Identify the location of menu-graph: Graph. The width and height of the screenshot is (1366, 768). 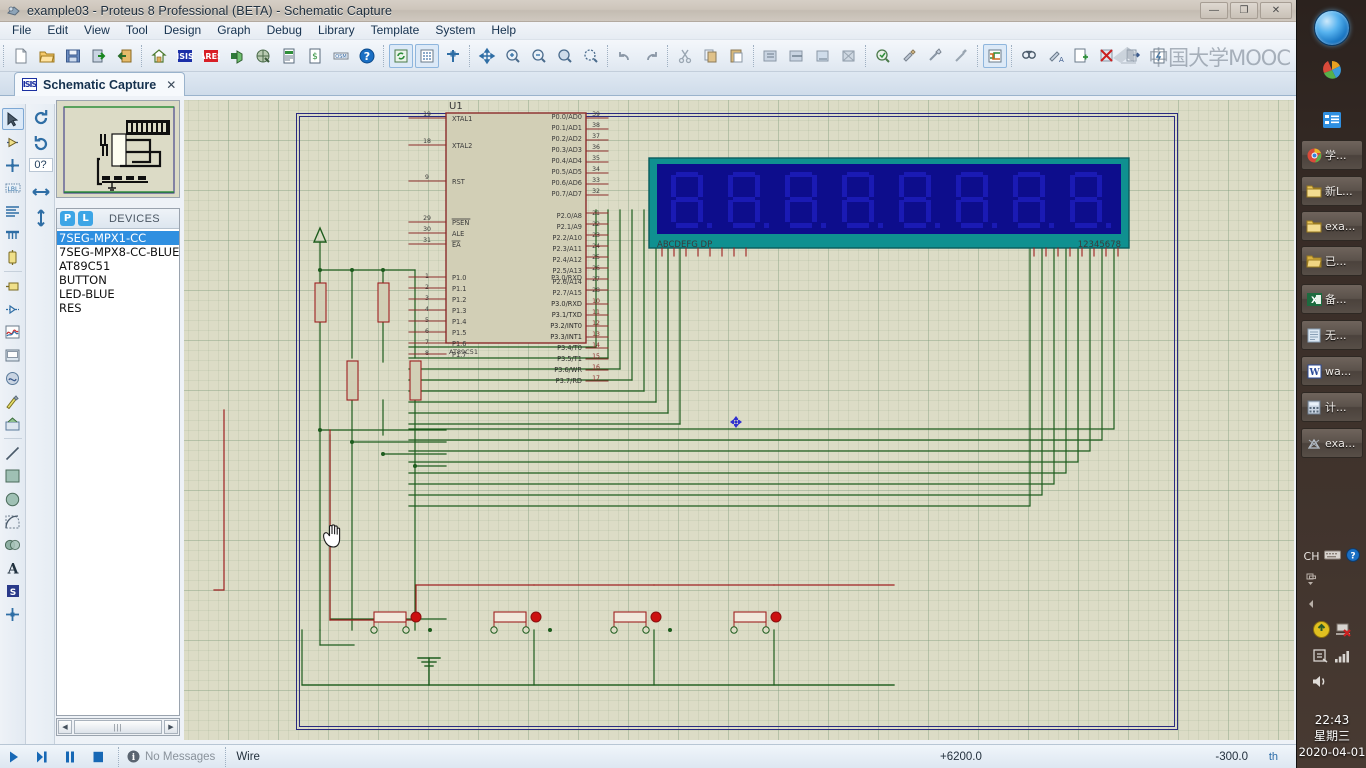
(233, 30).